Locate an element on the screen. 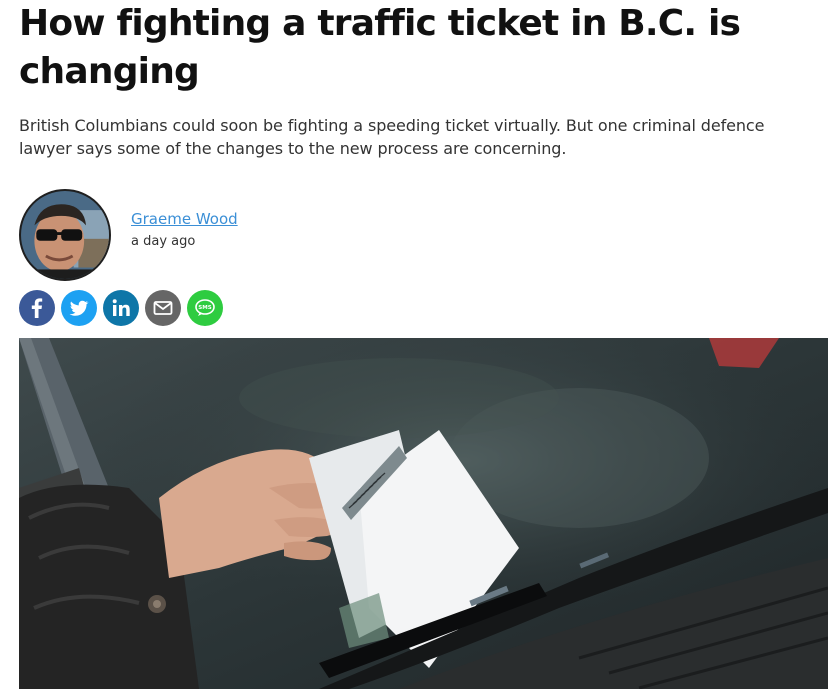 Image resolution: width=828 pixels, height=689 pixels. twitter-icon is located at coordinates (79, 308).